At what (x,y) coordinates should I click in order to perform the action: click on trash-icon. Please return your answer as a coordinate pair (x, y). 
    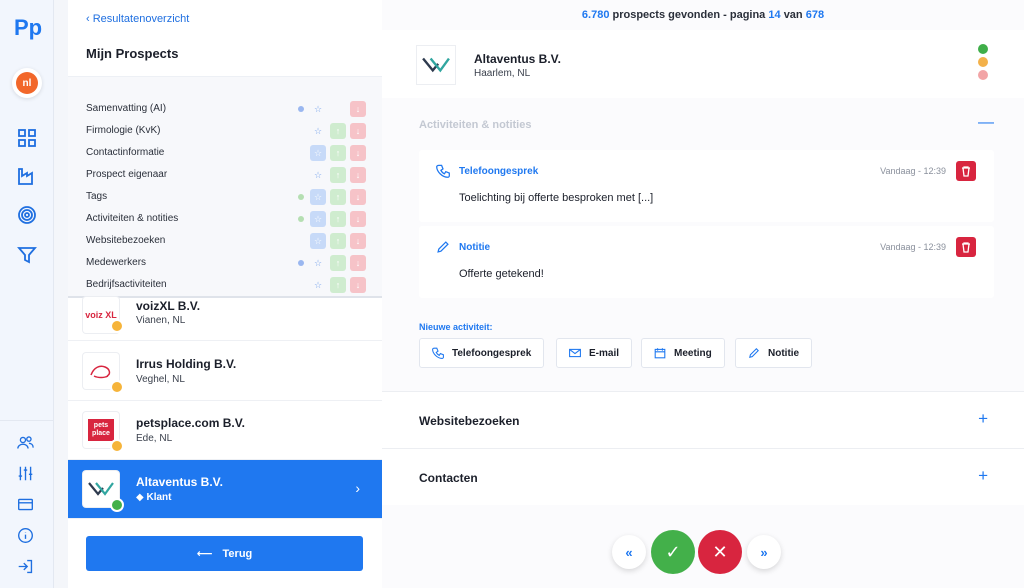
    Looking at the image, I should click on (966, 247).